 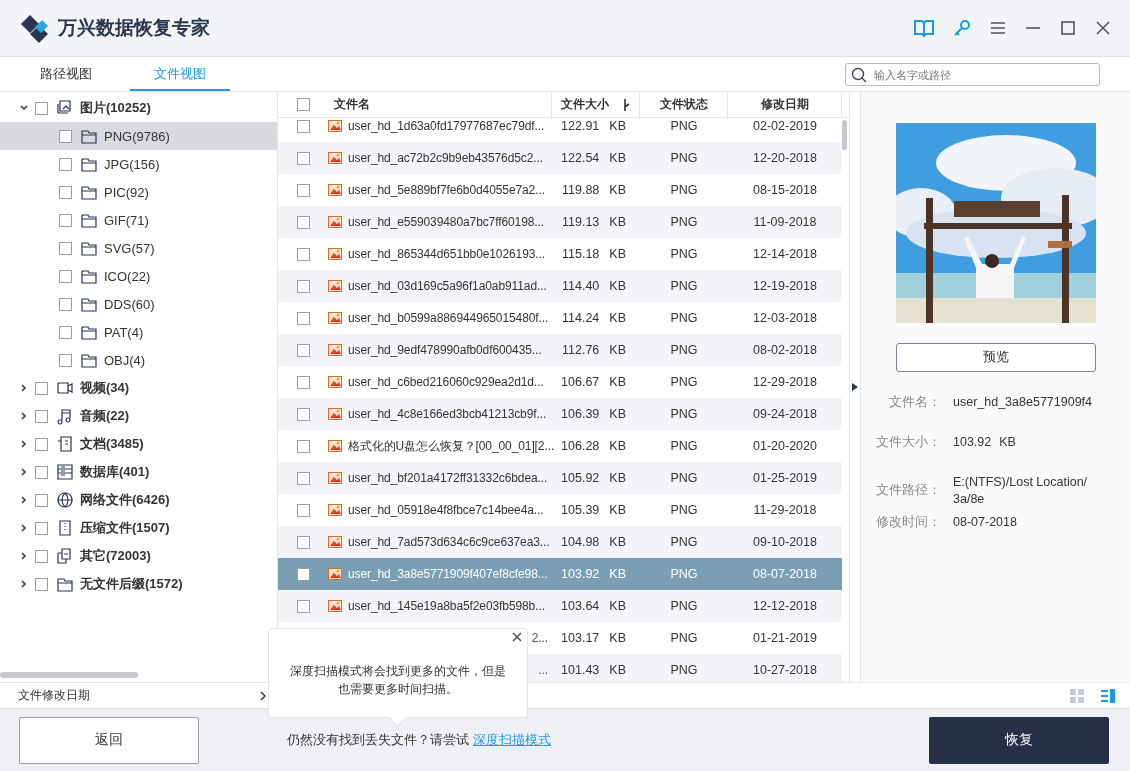 What do you see at coordinates (138, 192) in the screenshot?
I see `tree-item: PIC(92)` at bounding box center [138, 192].